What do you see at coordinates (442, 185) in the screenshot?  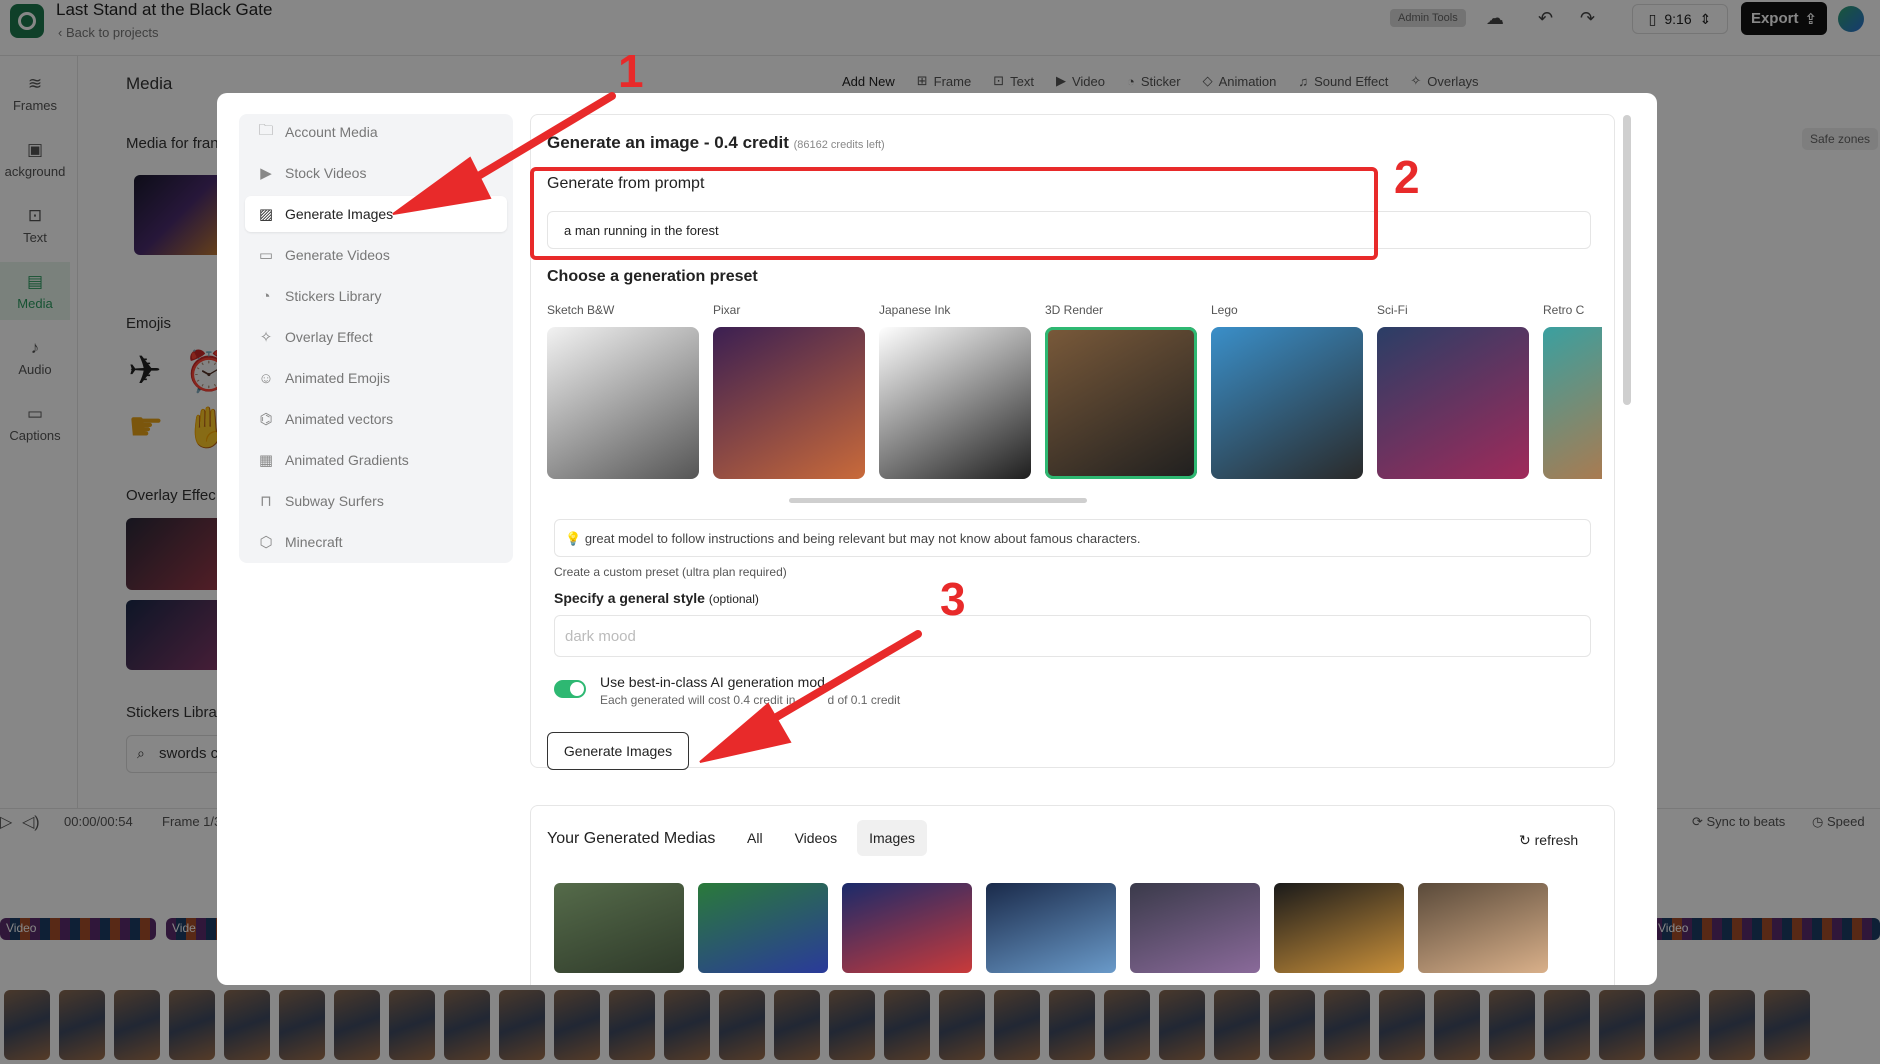 I see `arrow-1-head` at bounding box center [442, 185].